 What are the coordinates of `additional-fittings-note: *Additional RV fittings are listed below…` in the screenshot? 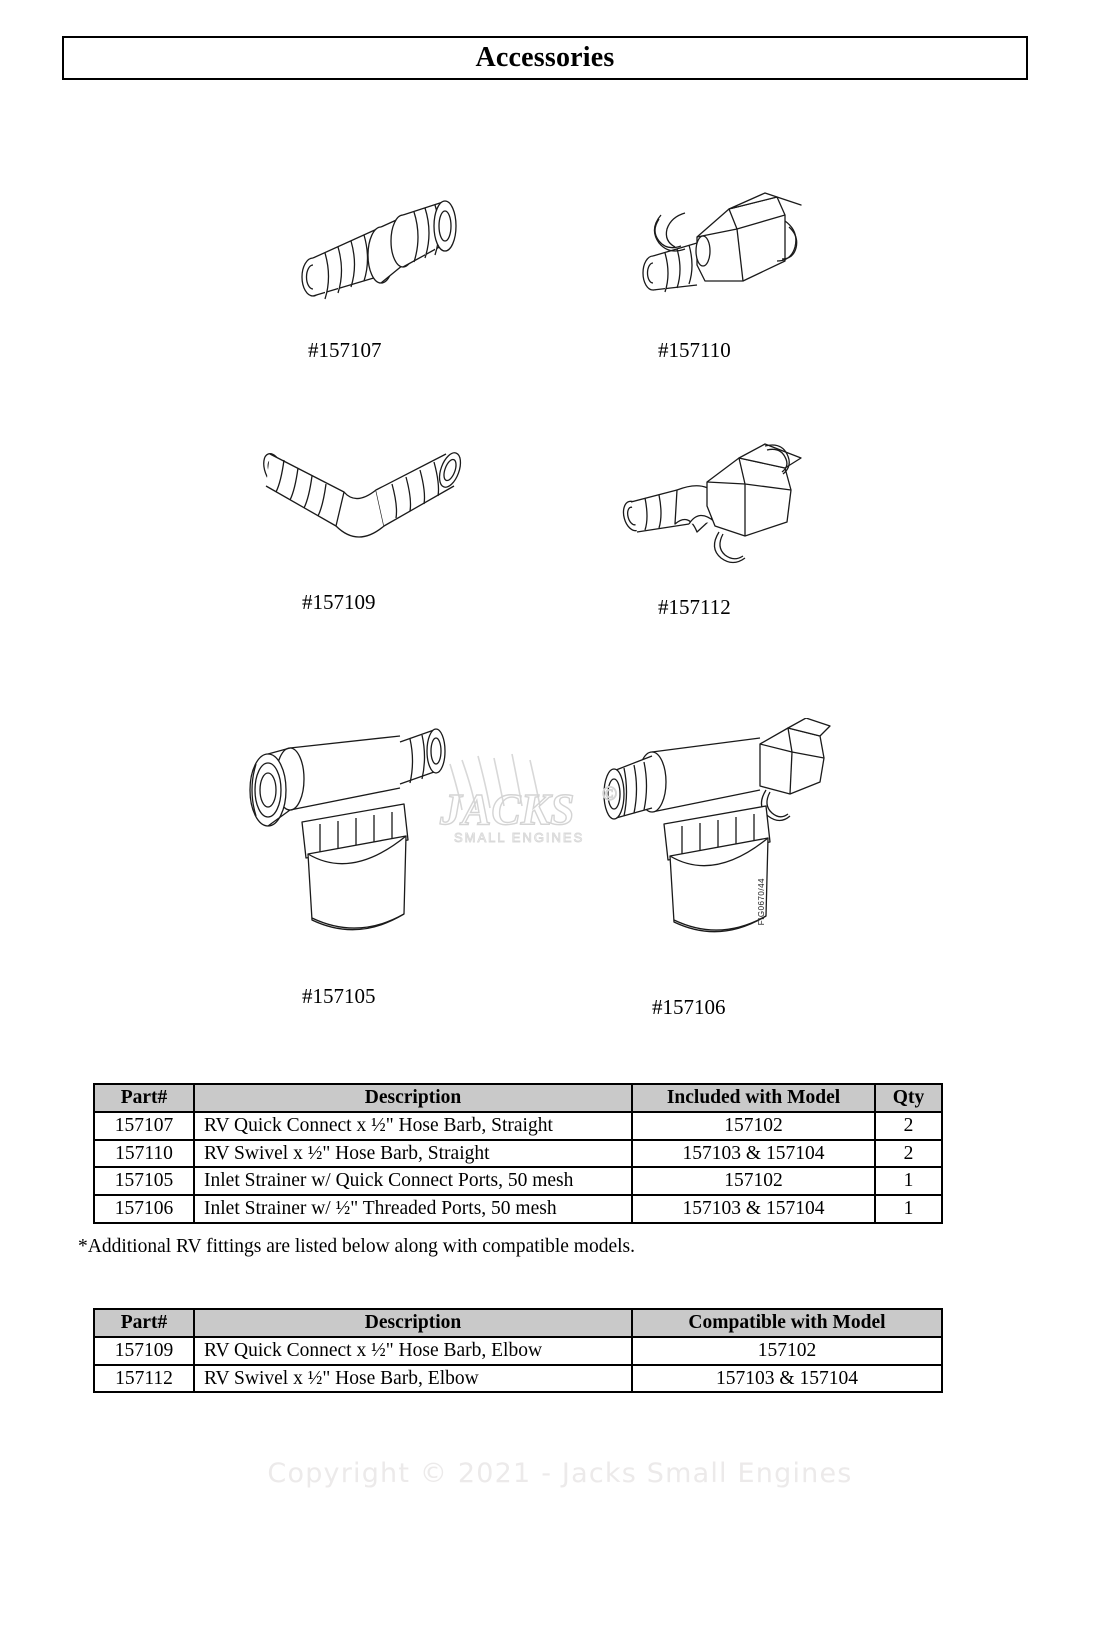 It's located at (356, 1246).